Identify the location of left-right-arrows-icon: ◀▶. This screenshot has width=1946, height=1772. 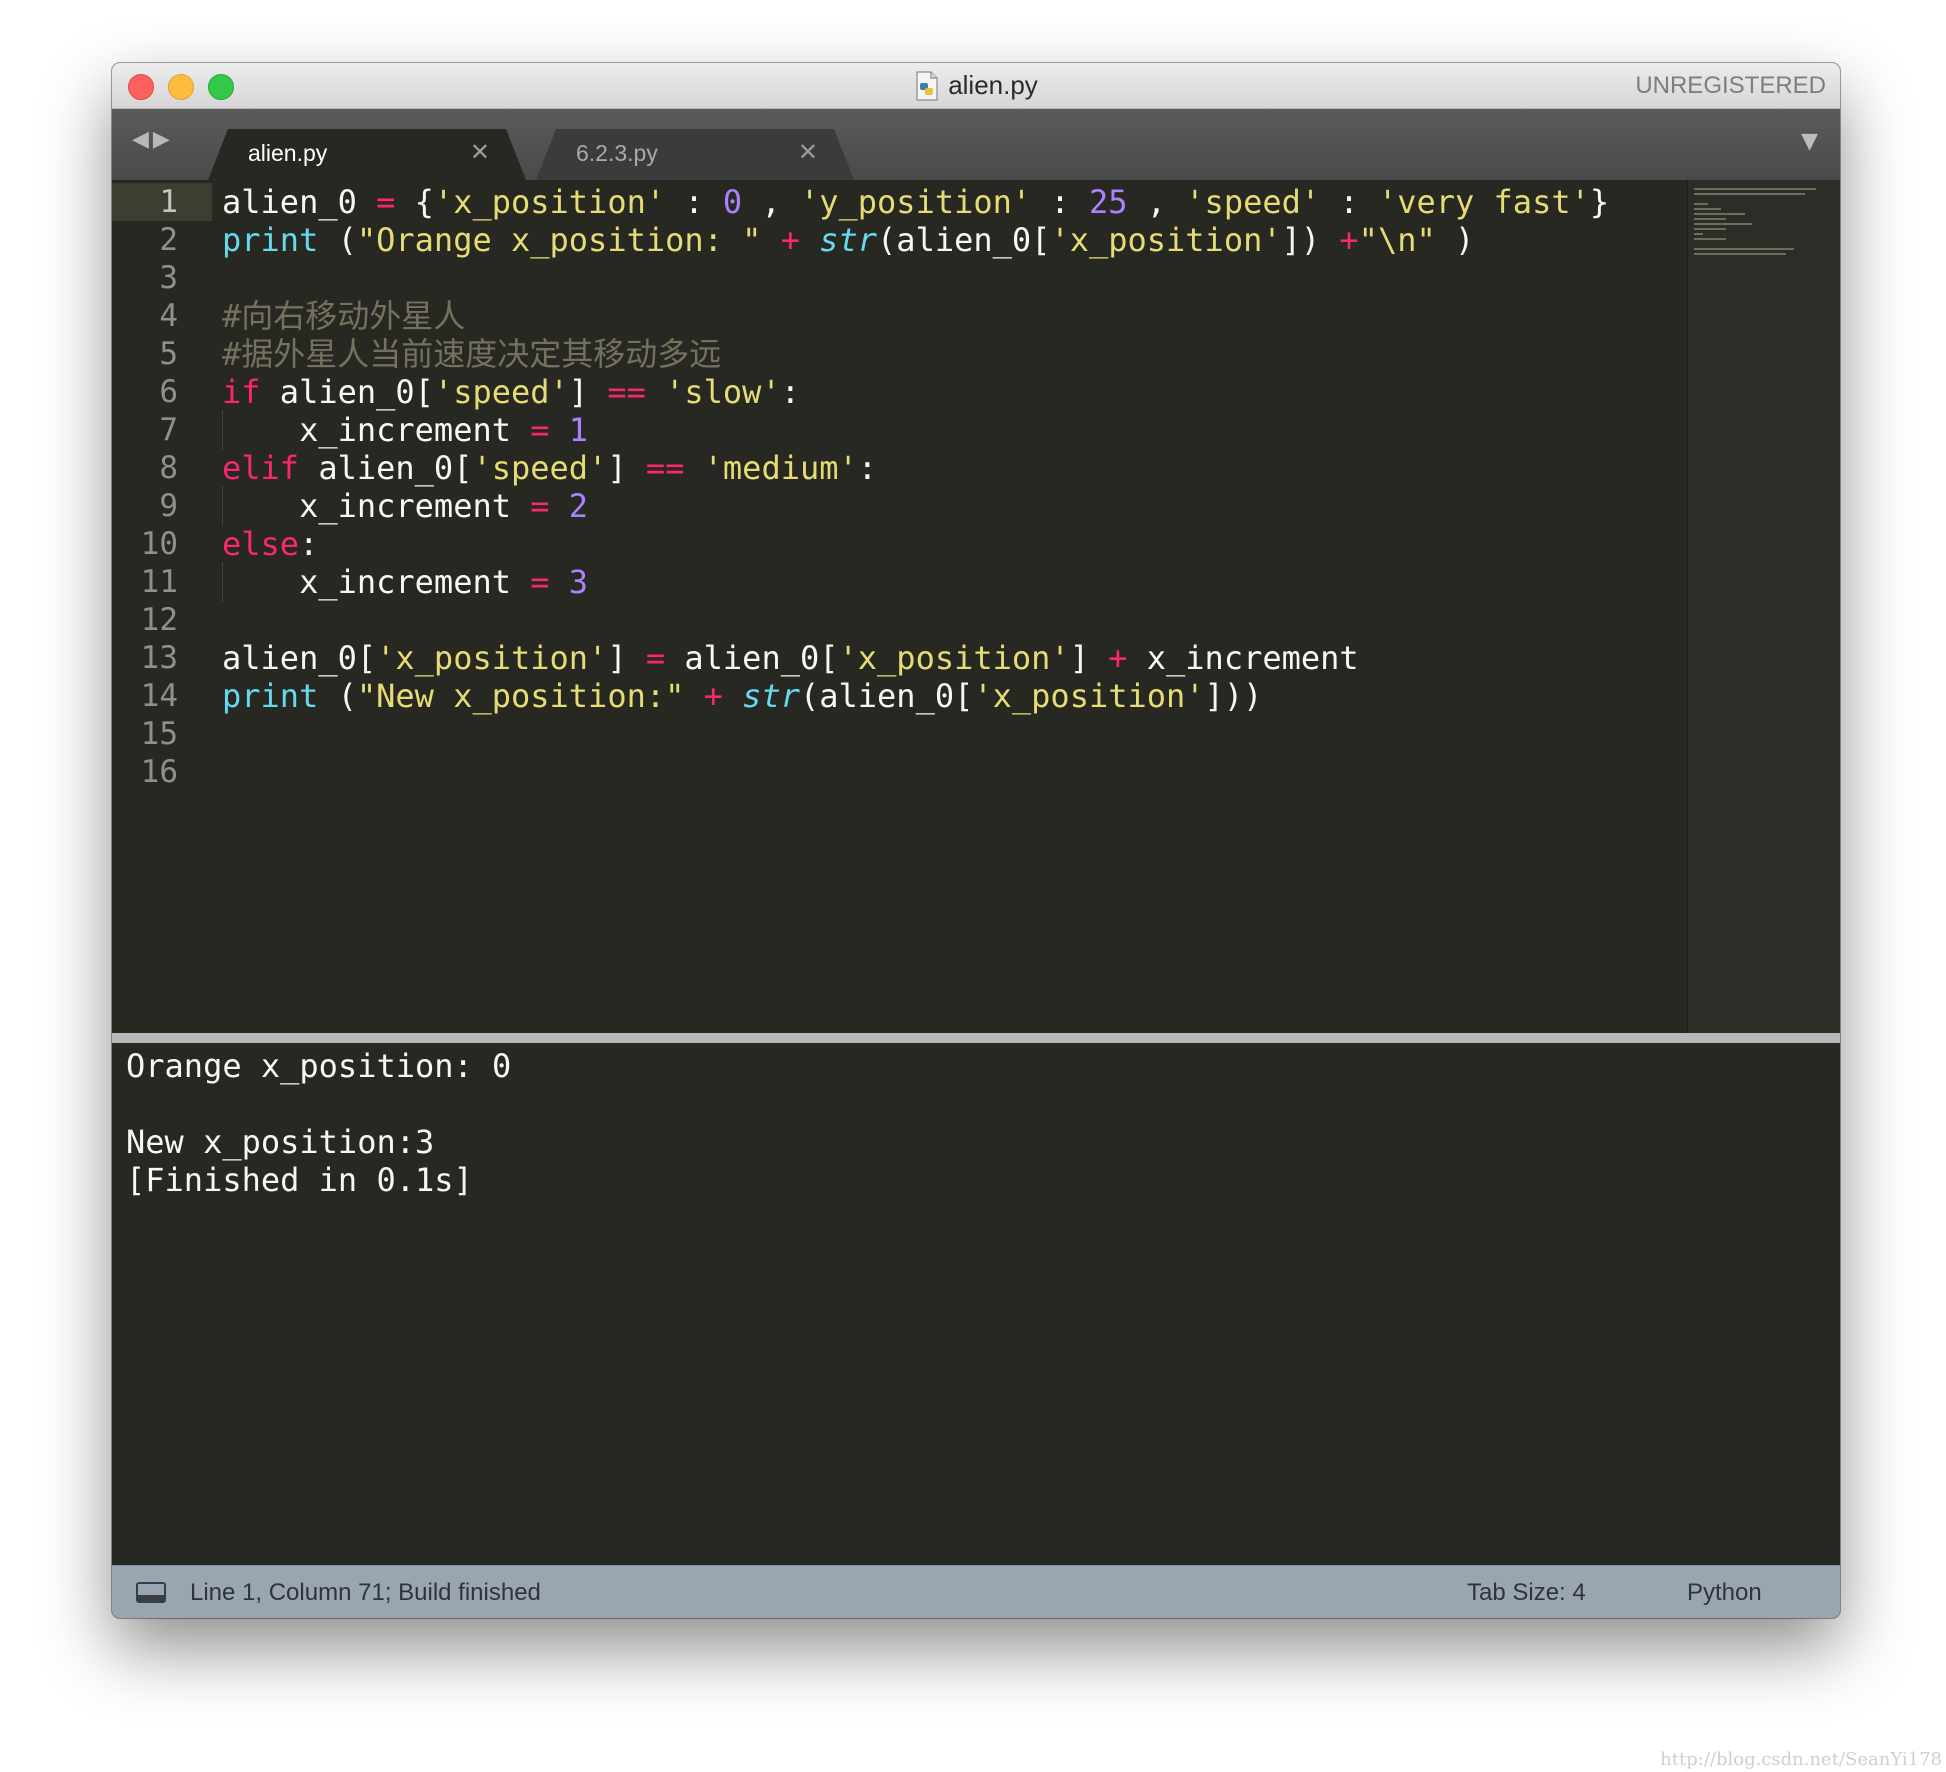
(153, 139).